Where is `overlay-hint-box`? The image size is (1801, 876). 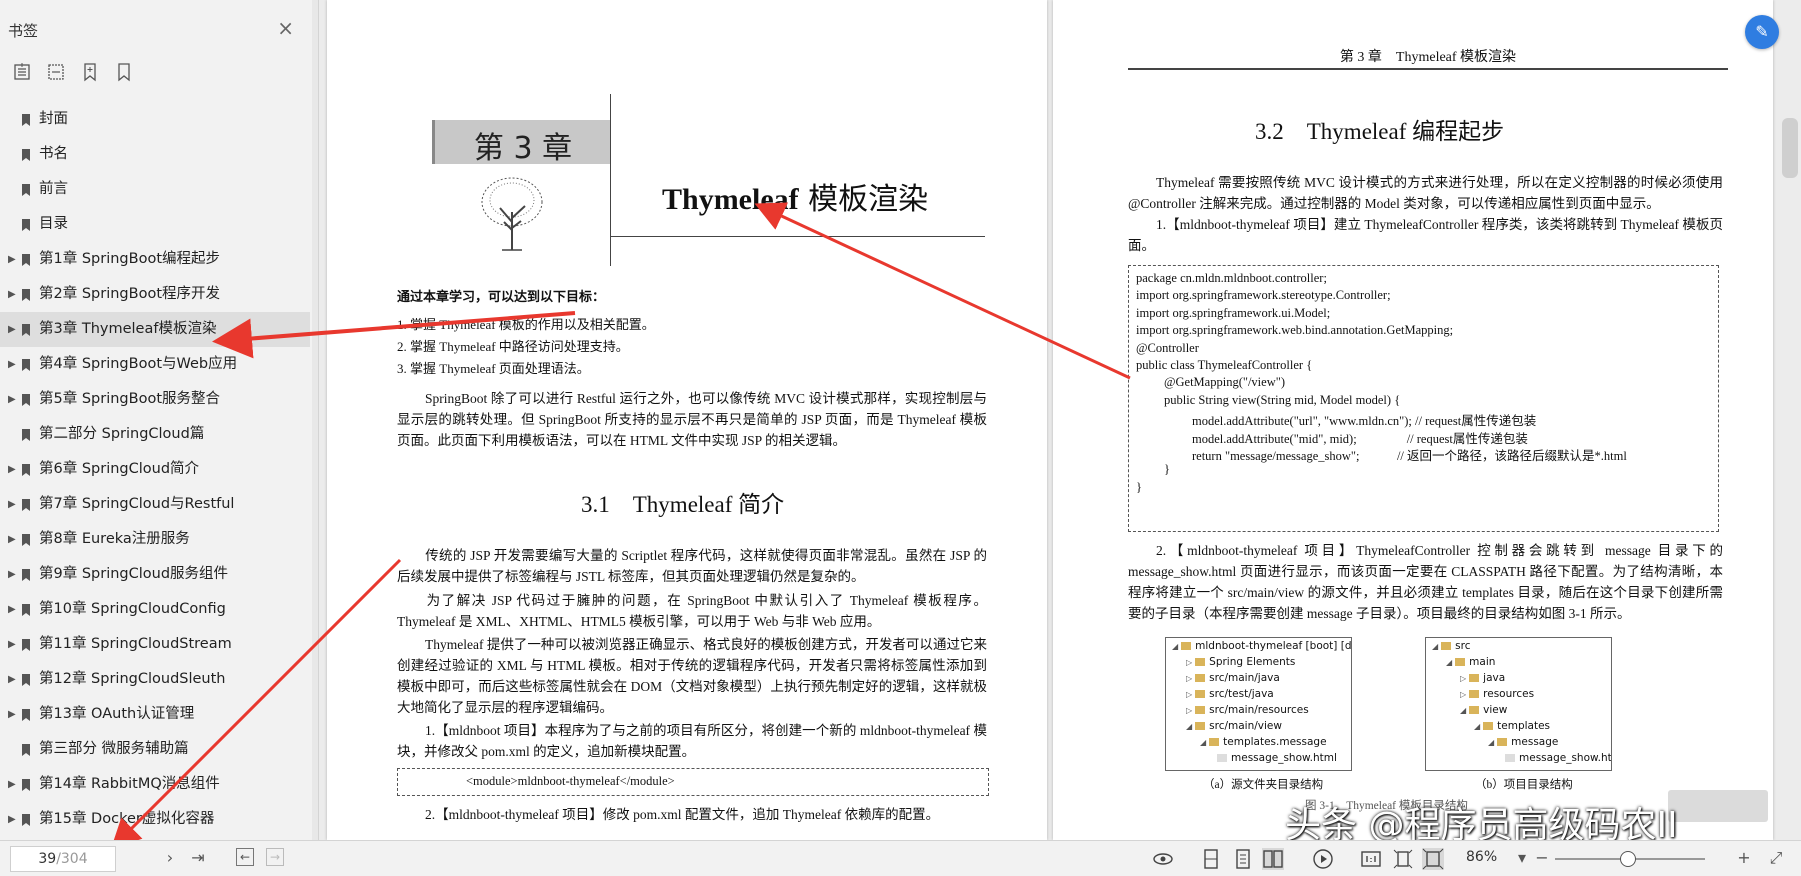
overlay-hint-box is located at coordinates (1718, 806).